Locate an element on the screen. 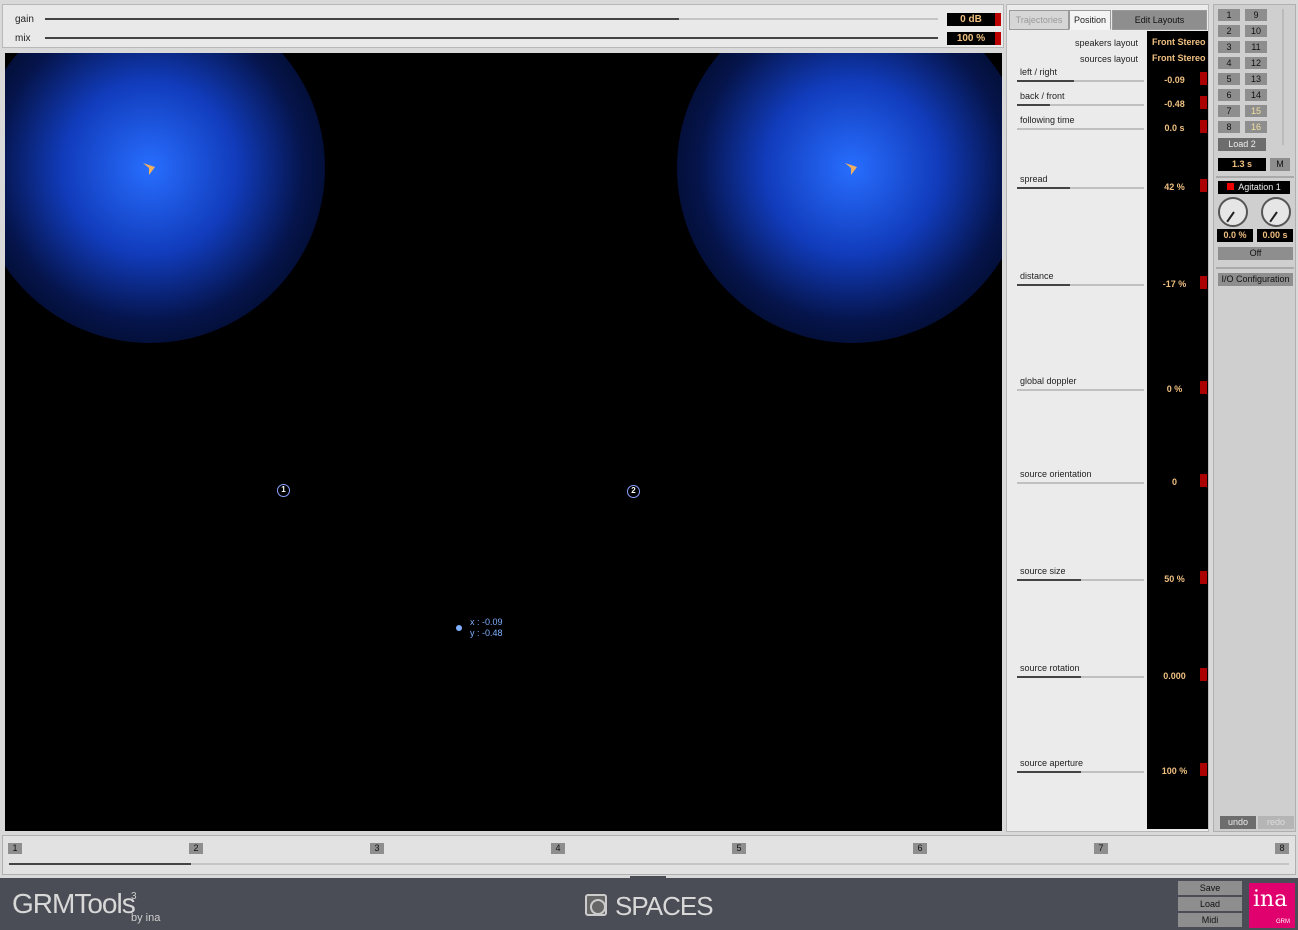 This screenshot has width=1298, height=930. sources-layout-label: sources layout is located at coordinates (1108, 59).